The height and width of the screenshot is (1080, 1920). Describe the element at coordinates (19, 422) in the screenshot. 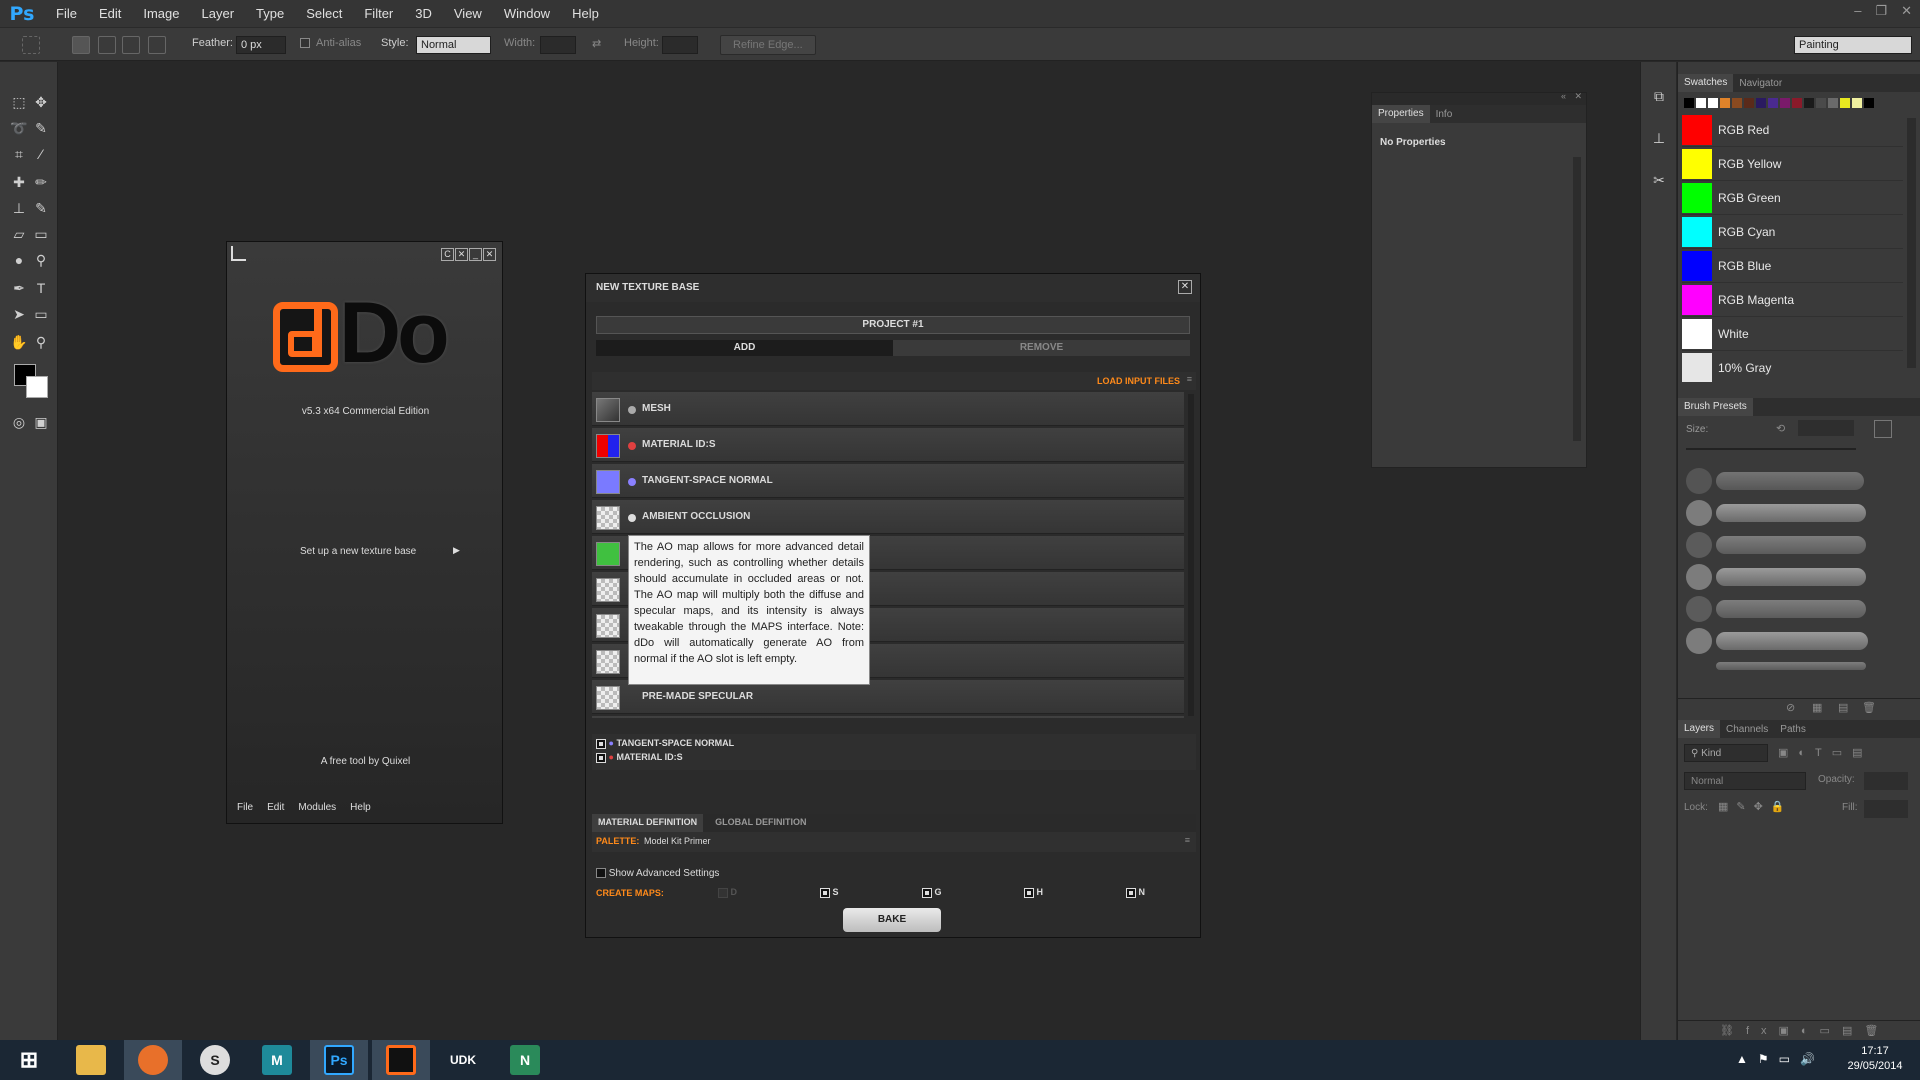

I see `quick-mask-icon: ◎` at that location.